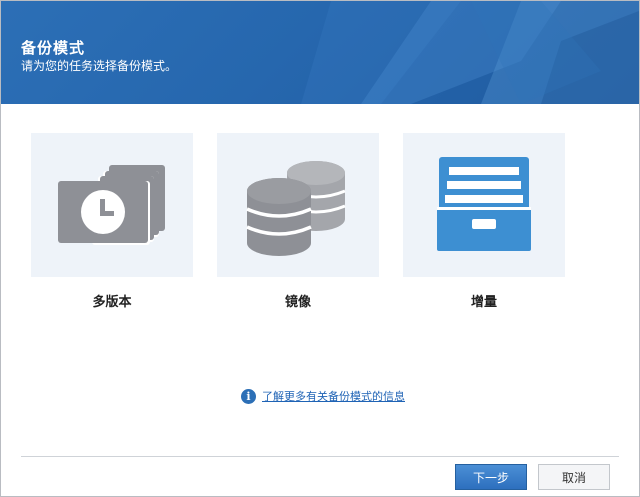 This screenshot has height=497, width=640. I want to click on cancel-button: 取消, so click(574, 477).